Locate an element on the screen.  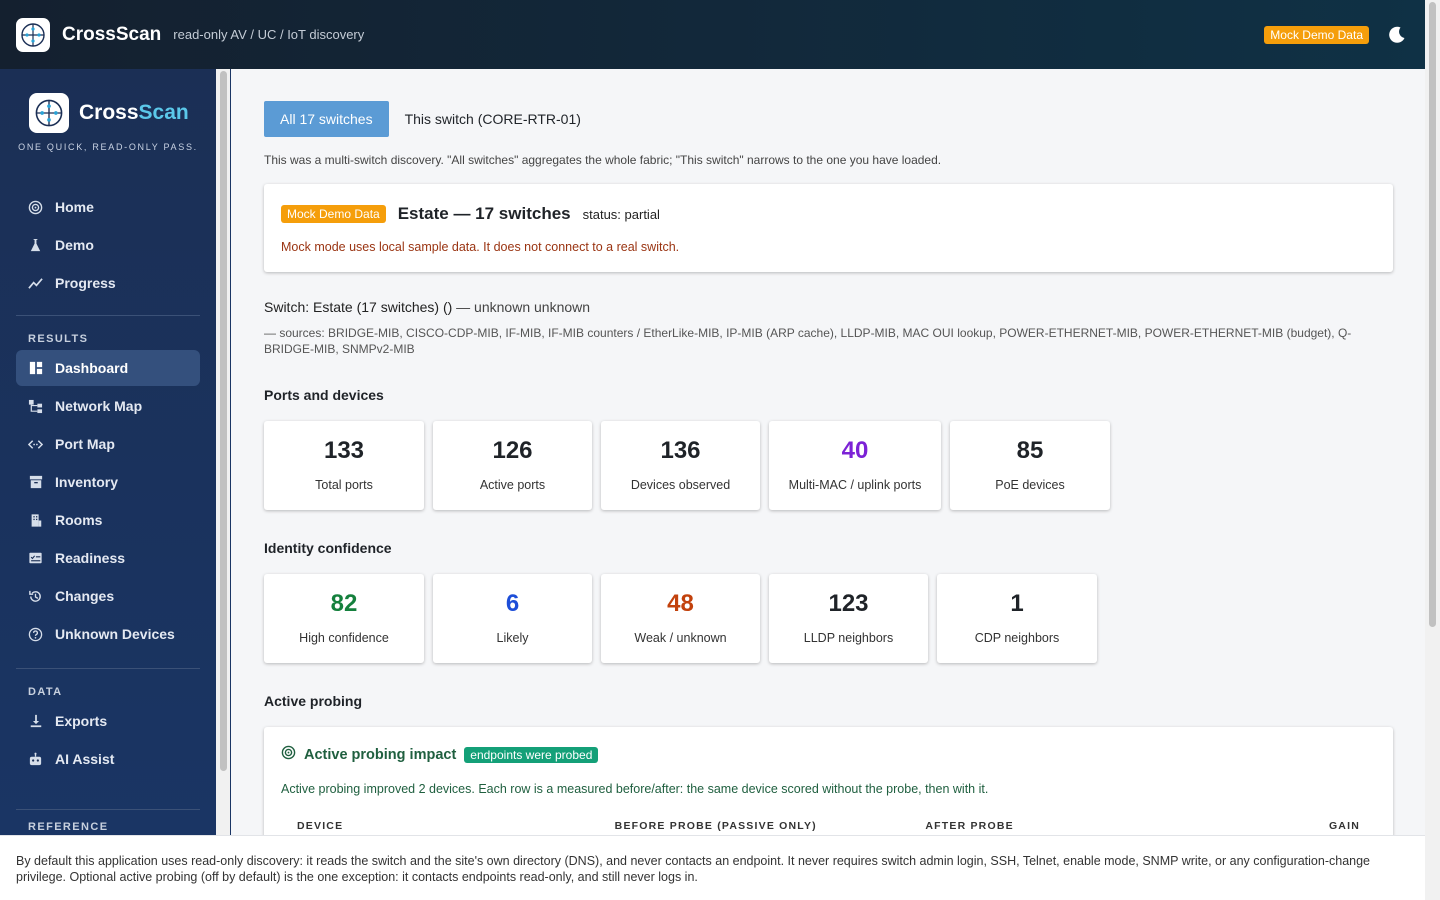
sidebar-item-label: Port Map is located at coordinates (85, 444).